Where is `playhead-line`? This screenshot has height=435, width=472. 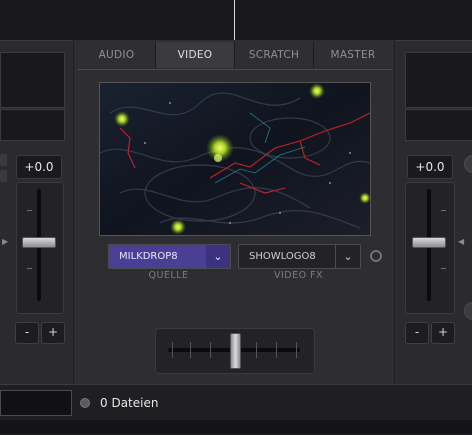 playhead-line is located at coordinates (234, 20).